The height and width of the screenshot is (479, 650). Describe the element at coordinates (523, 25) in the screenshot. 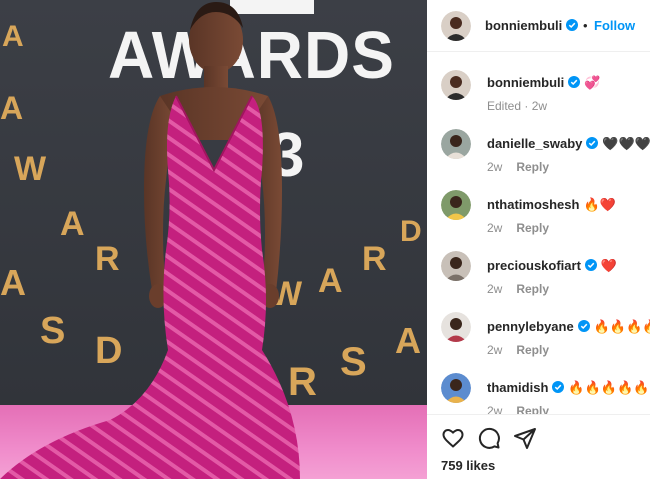

I see `author-username: bonniembuli` at that location.